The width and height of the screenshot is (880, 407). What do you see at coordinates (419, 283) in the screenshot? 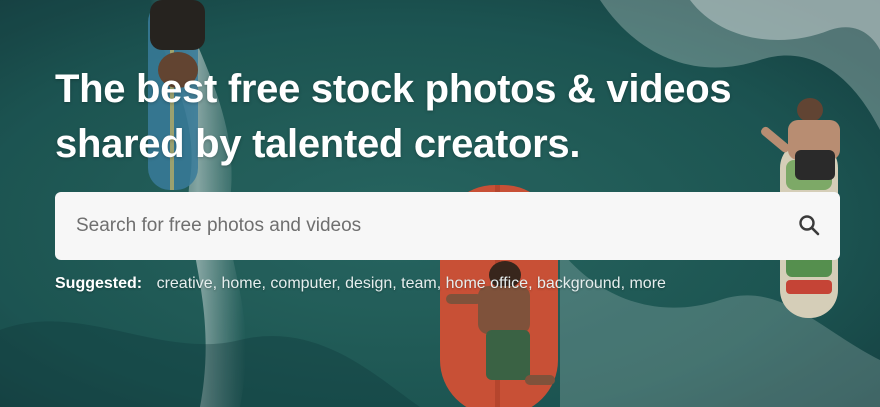
I see `suggested-tag-team: team` at bounding box center [419, 283].